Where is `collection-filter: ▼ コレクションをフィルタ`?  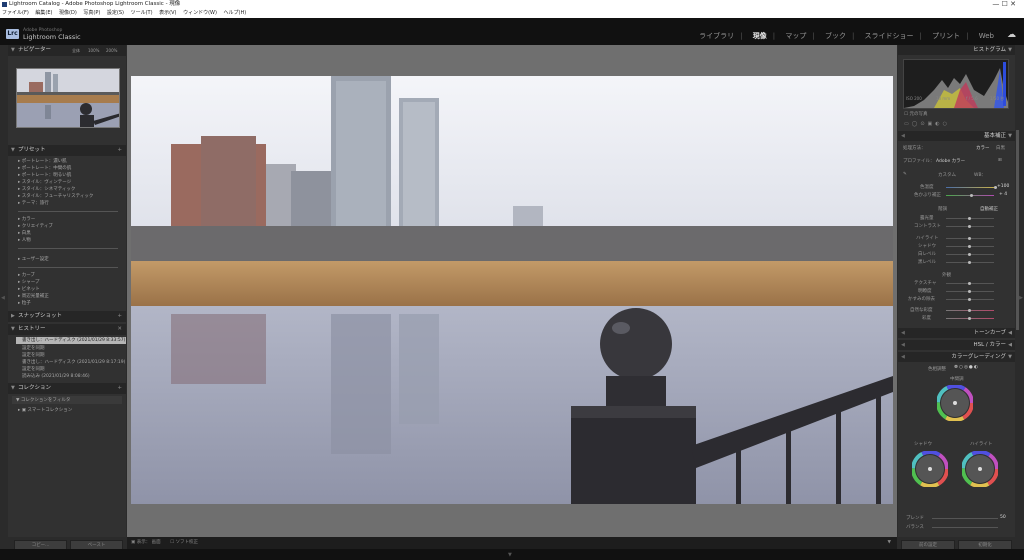 collection-filter: ▼ コレクションをフィルタ is located at coordinates (67, 400).